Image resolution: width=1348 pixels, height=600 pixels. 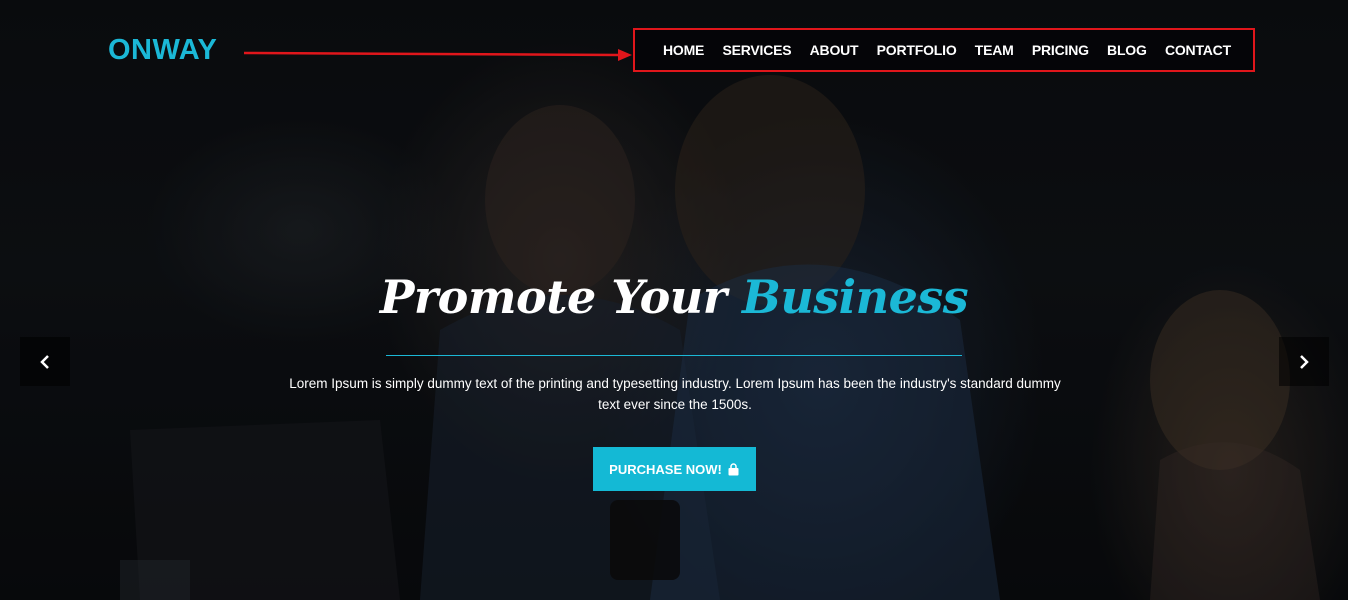 I want to click on shopping-bag-icon, so click(x=733, y=468).